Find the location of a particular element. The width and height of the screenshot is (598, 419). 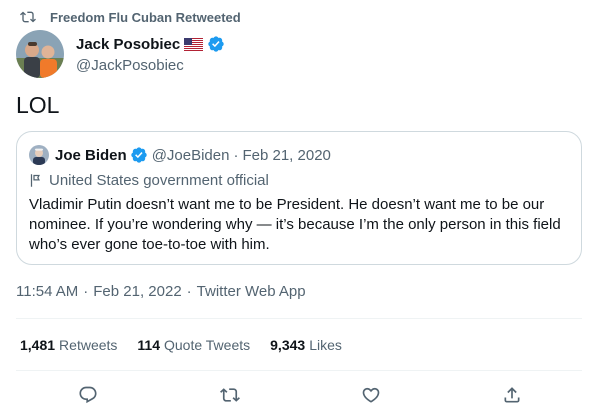

share-icon is located at coordinates (512, 395).